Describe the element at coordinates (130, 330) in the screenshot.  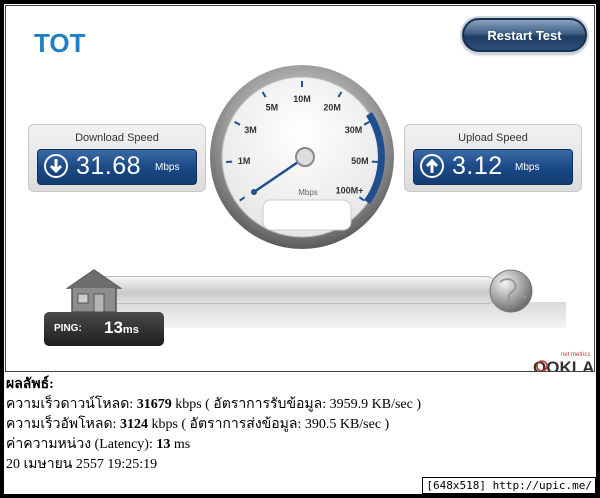
I see `ping-unit: ms` at that location.